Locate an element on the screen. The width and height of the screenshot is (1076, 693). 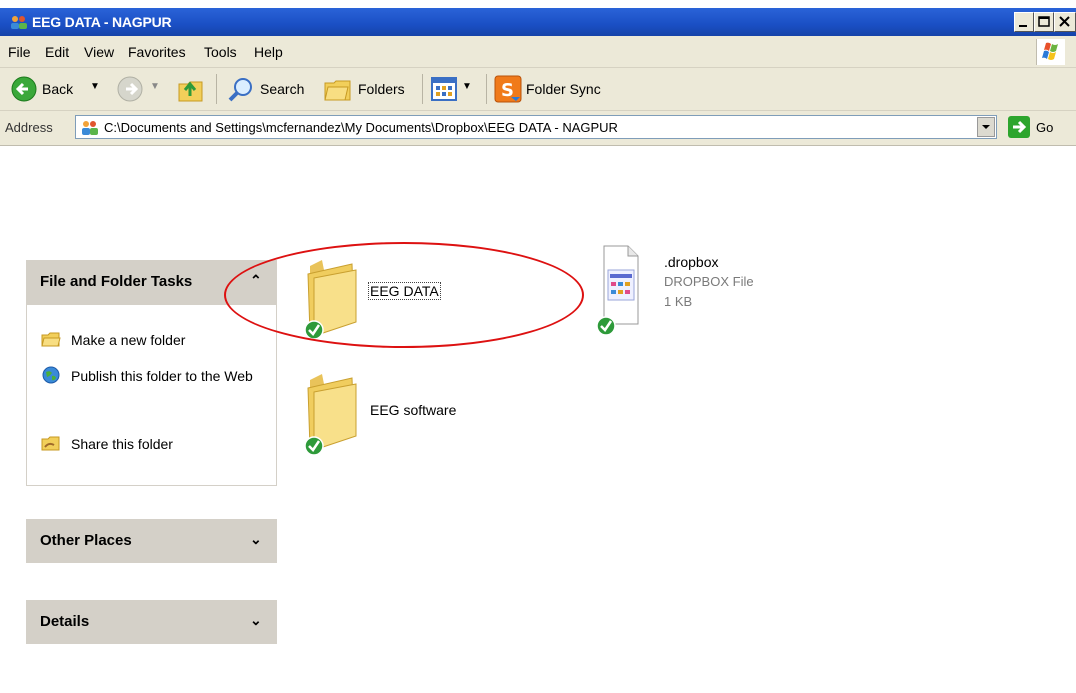
menu-file: File is located at coordinates (19, 52).